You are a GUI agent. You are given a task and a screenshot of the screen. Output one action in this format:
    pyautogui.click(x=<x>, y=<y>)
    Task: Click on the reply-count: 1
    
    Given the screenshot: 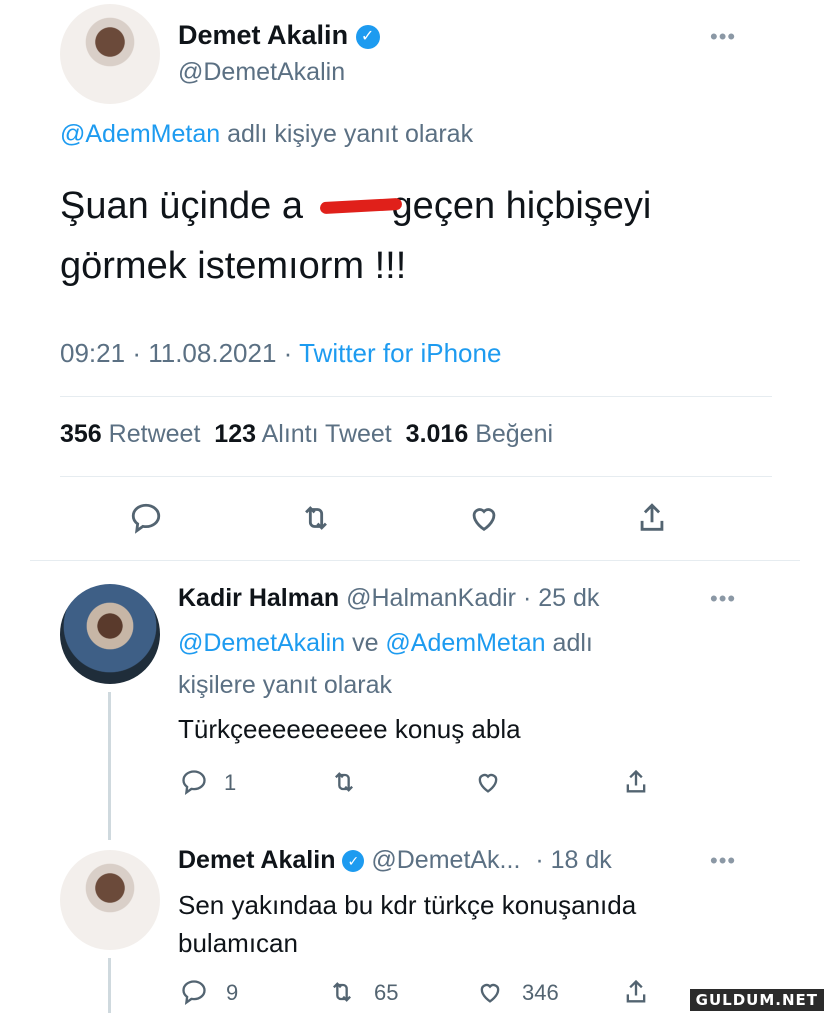 What is the action you would take?
    pyautogui.click(x=230, y=782)
    